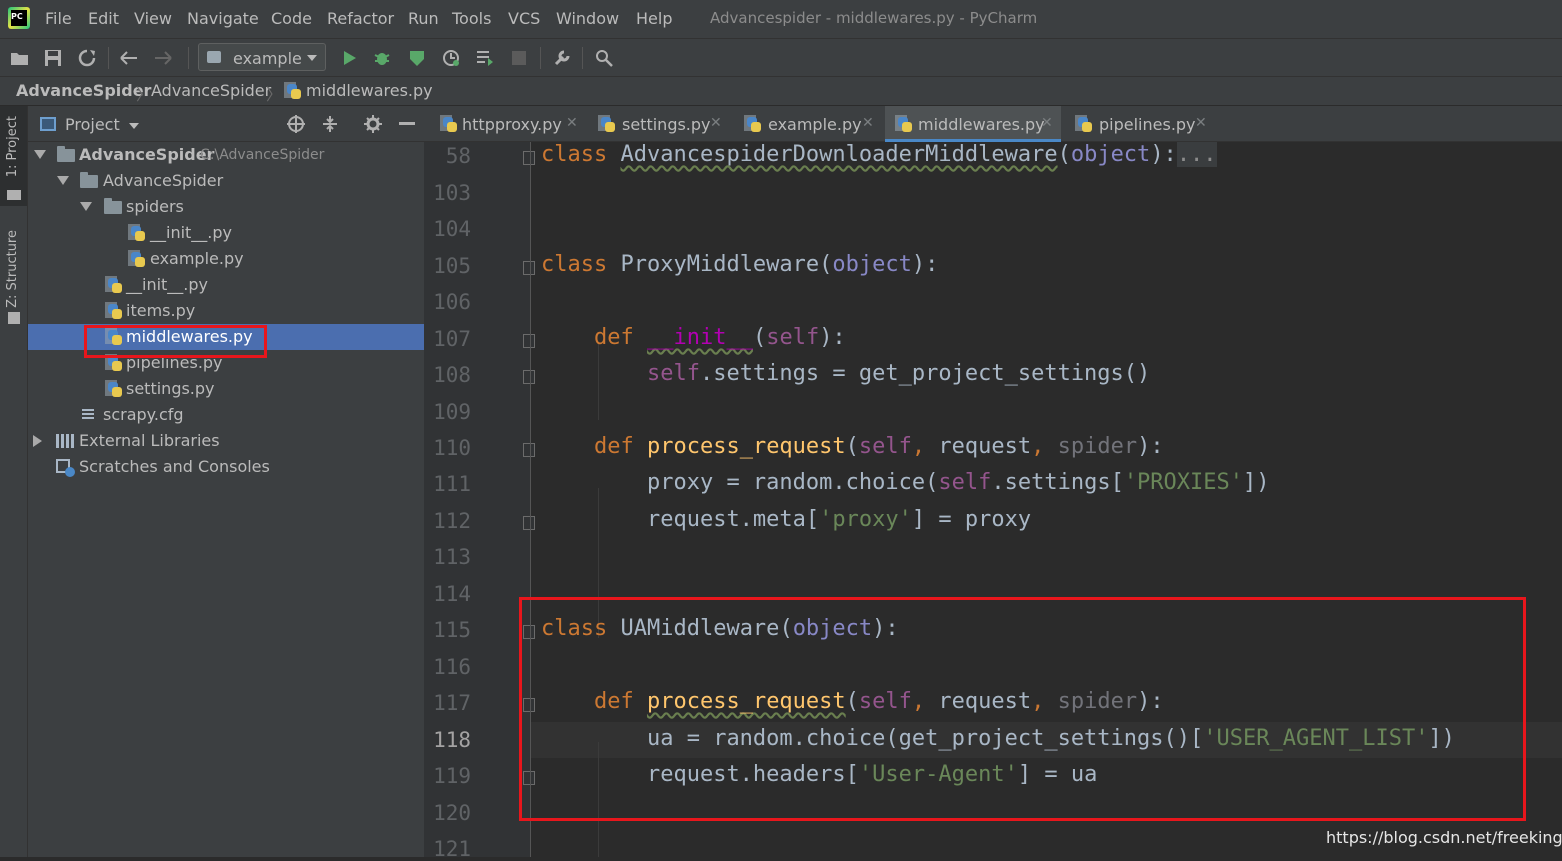  Describe the element at coordinates (163, 58) in the screenshot. I see `forward-arrow-icon` at that location.